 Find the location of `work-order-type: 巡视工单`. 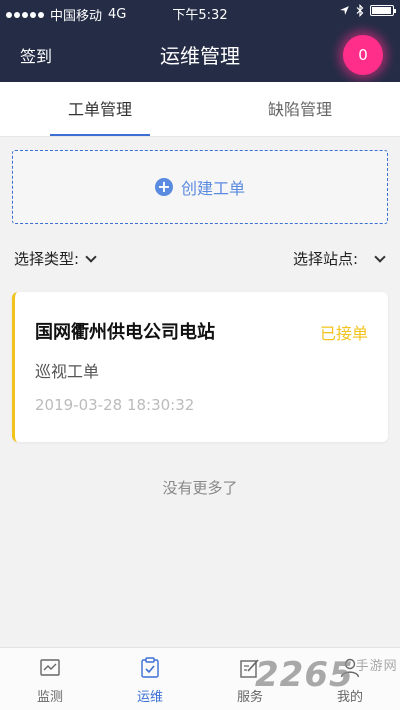

work-order-type: 巡视工单 is located at coordinates (67, 371).